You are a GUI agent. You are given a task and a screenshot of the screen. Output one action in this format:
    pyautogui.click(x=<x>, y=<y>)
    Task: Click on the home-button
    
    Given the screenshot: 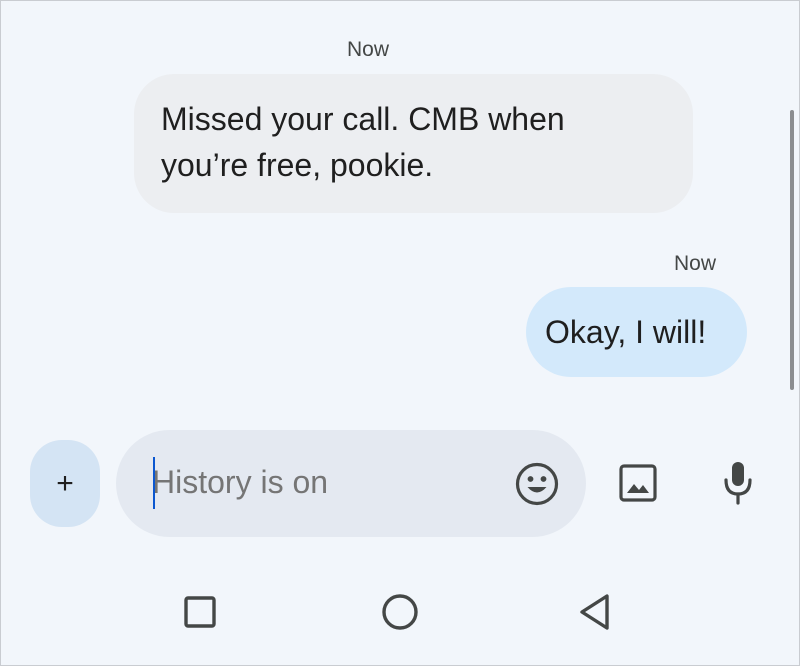 What is the action you would take?
    pyautogui.click(x=400, y=612)
    